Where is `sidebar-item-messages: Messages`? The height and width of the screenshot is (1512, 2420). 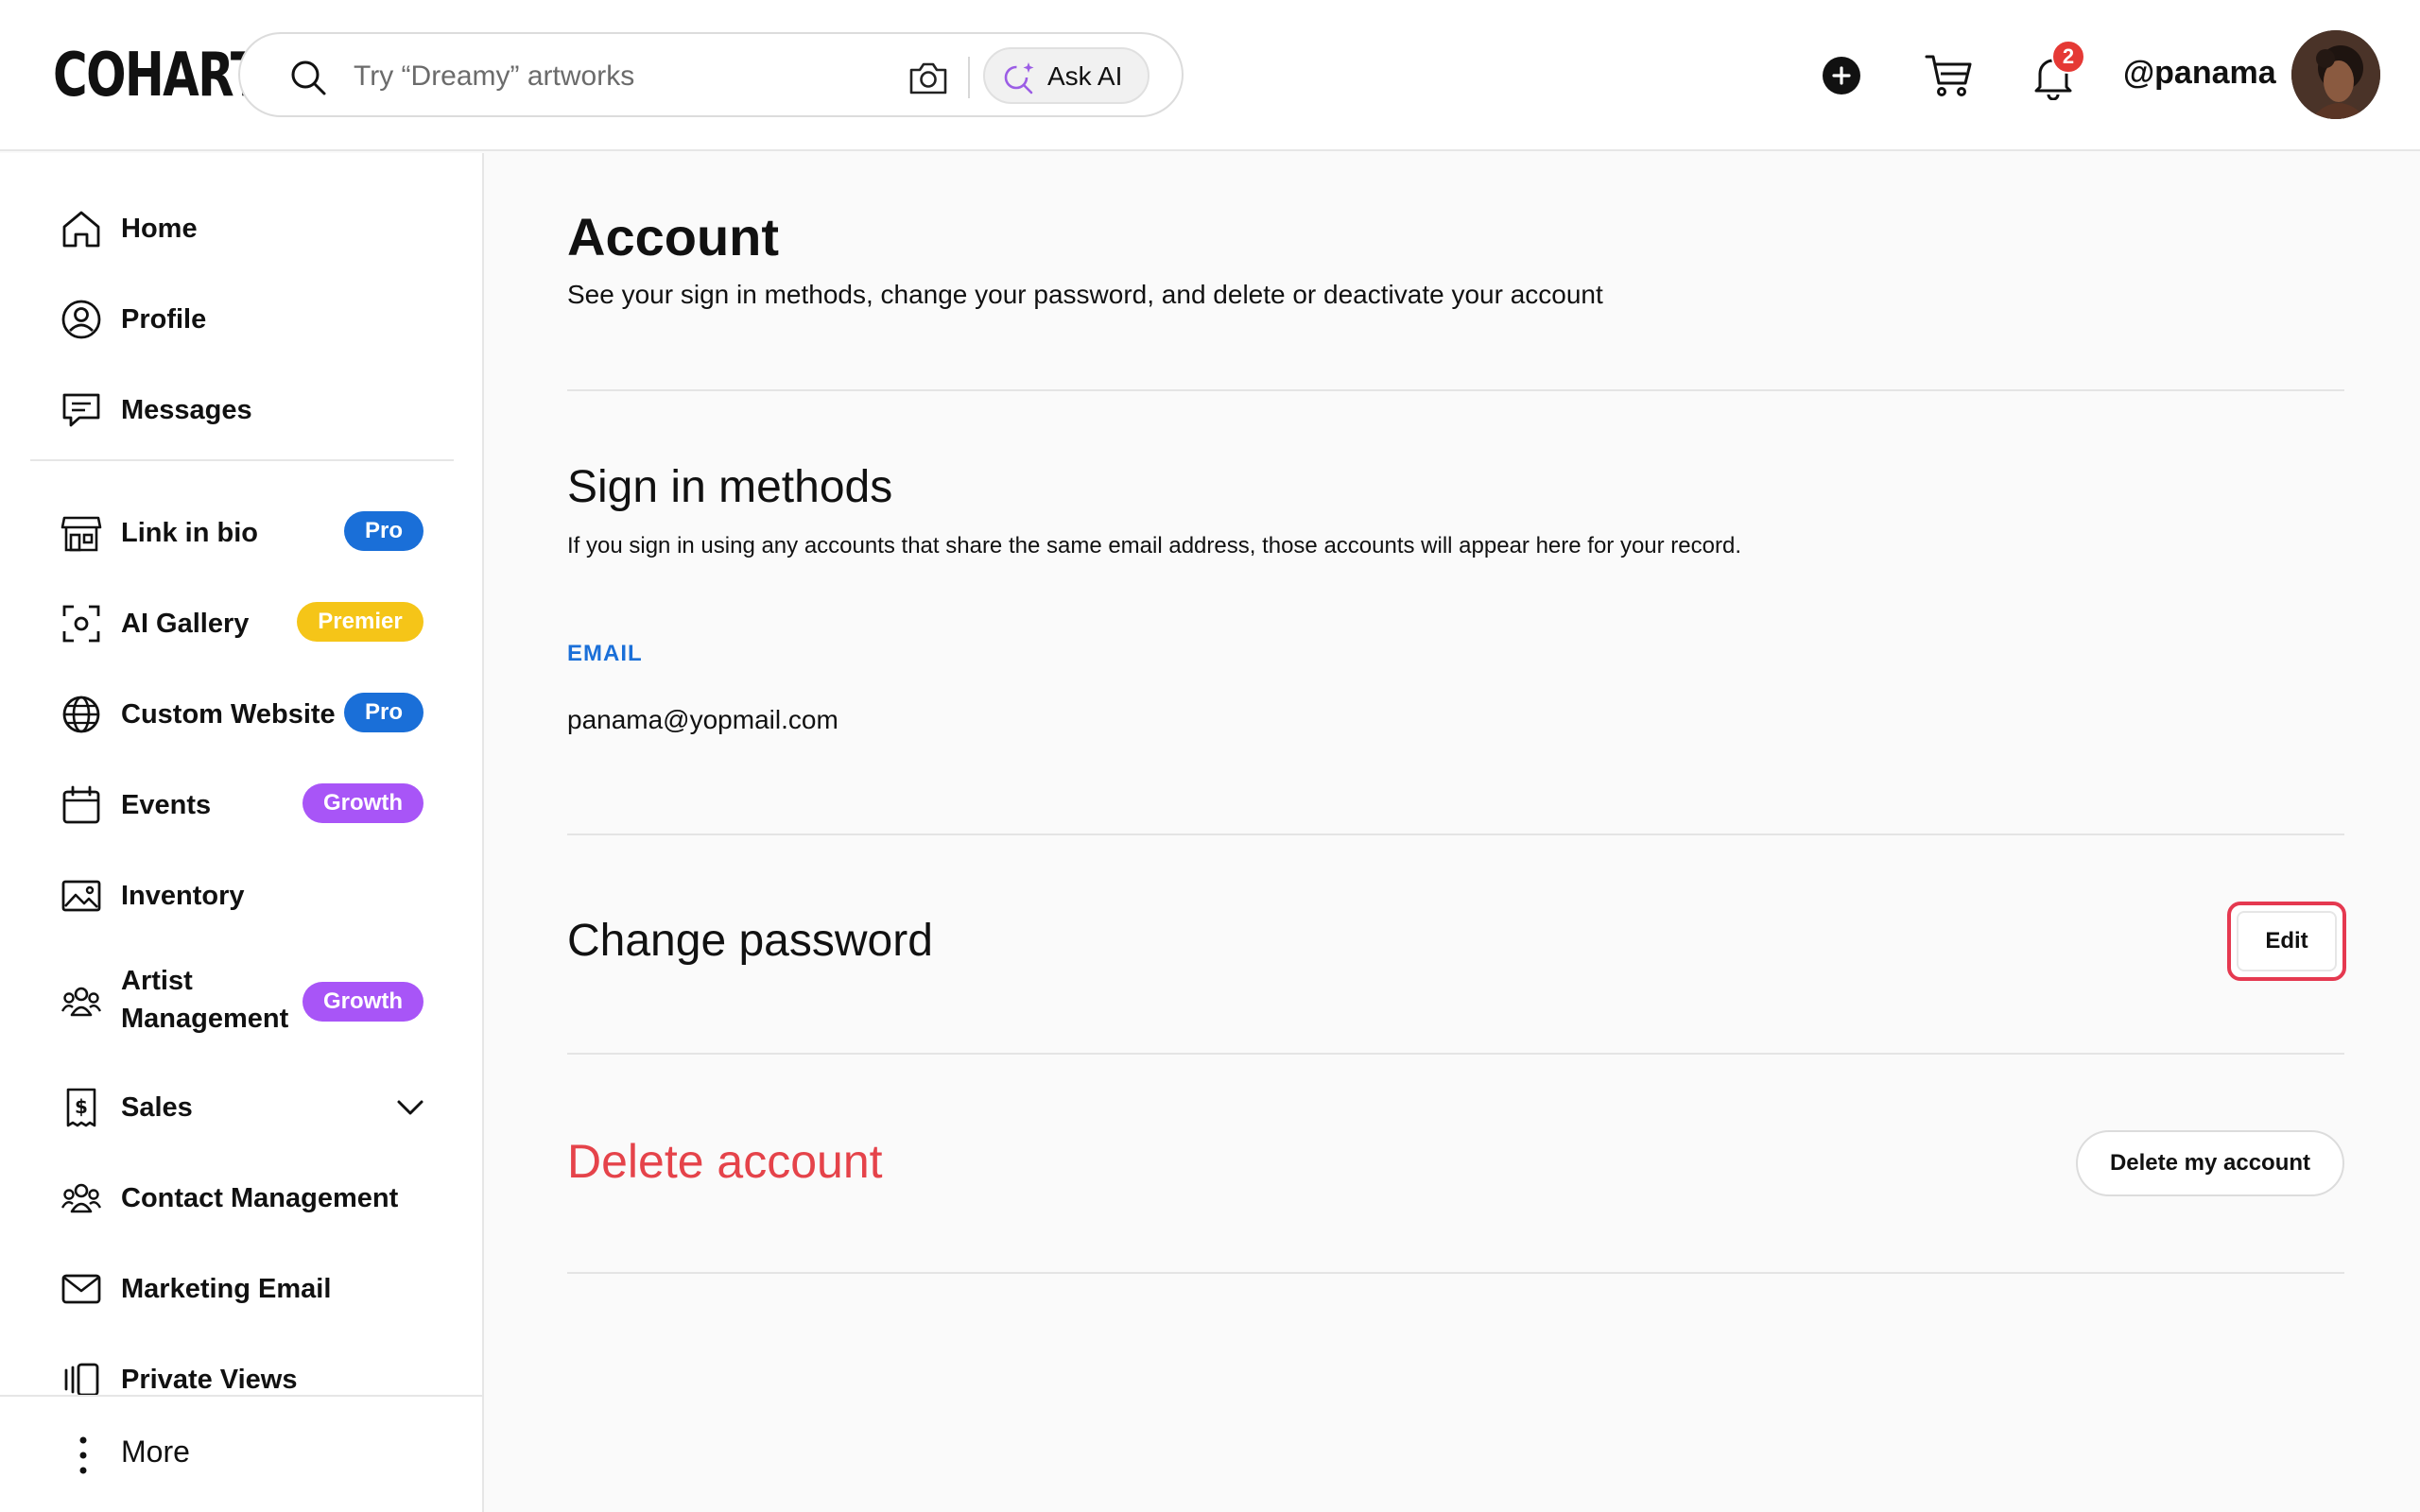
sidebar-item-messages: Messages is located at coordinates (234, 408).